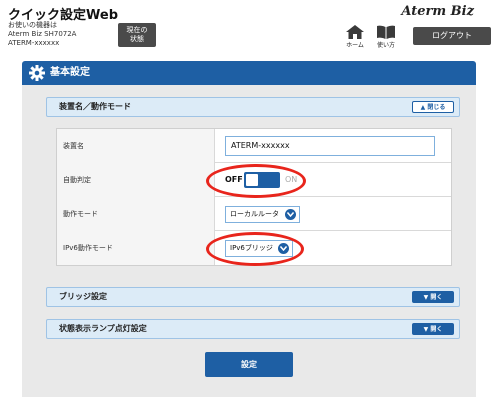 The height and width of the screenshot is (397, 500). I want to click on row-label: 自動判定, so click(136, 180).